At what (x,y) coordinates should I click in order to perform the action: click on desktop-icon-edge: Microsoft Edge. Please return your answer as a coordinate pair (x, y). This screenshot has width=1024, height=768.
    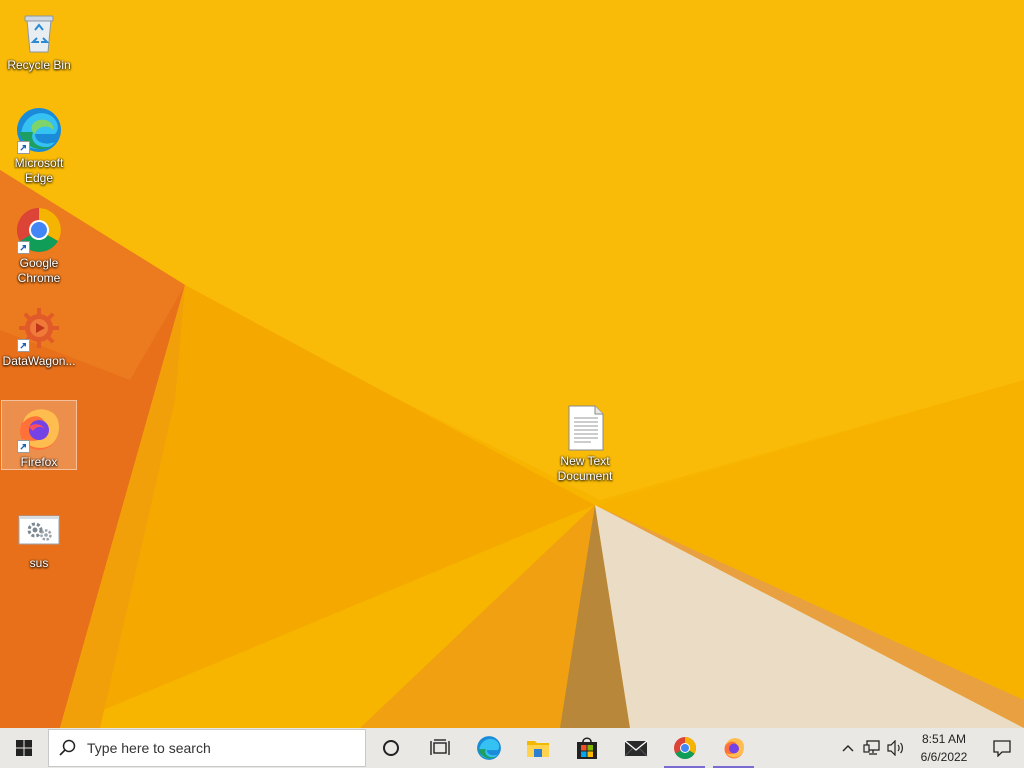
    Looking at the image, I should click on (39, 144).